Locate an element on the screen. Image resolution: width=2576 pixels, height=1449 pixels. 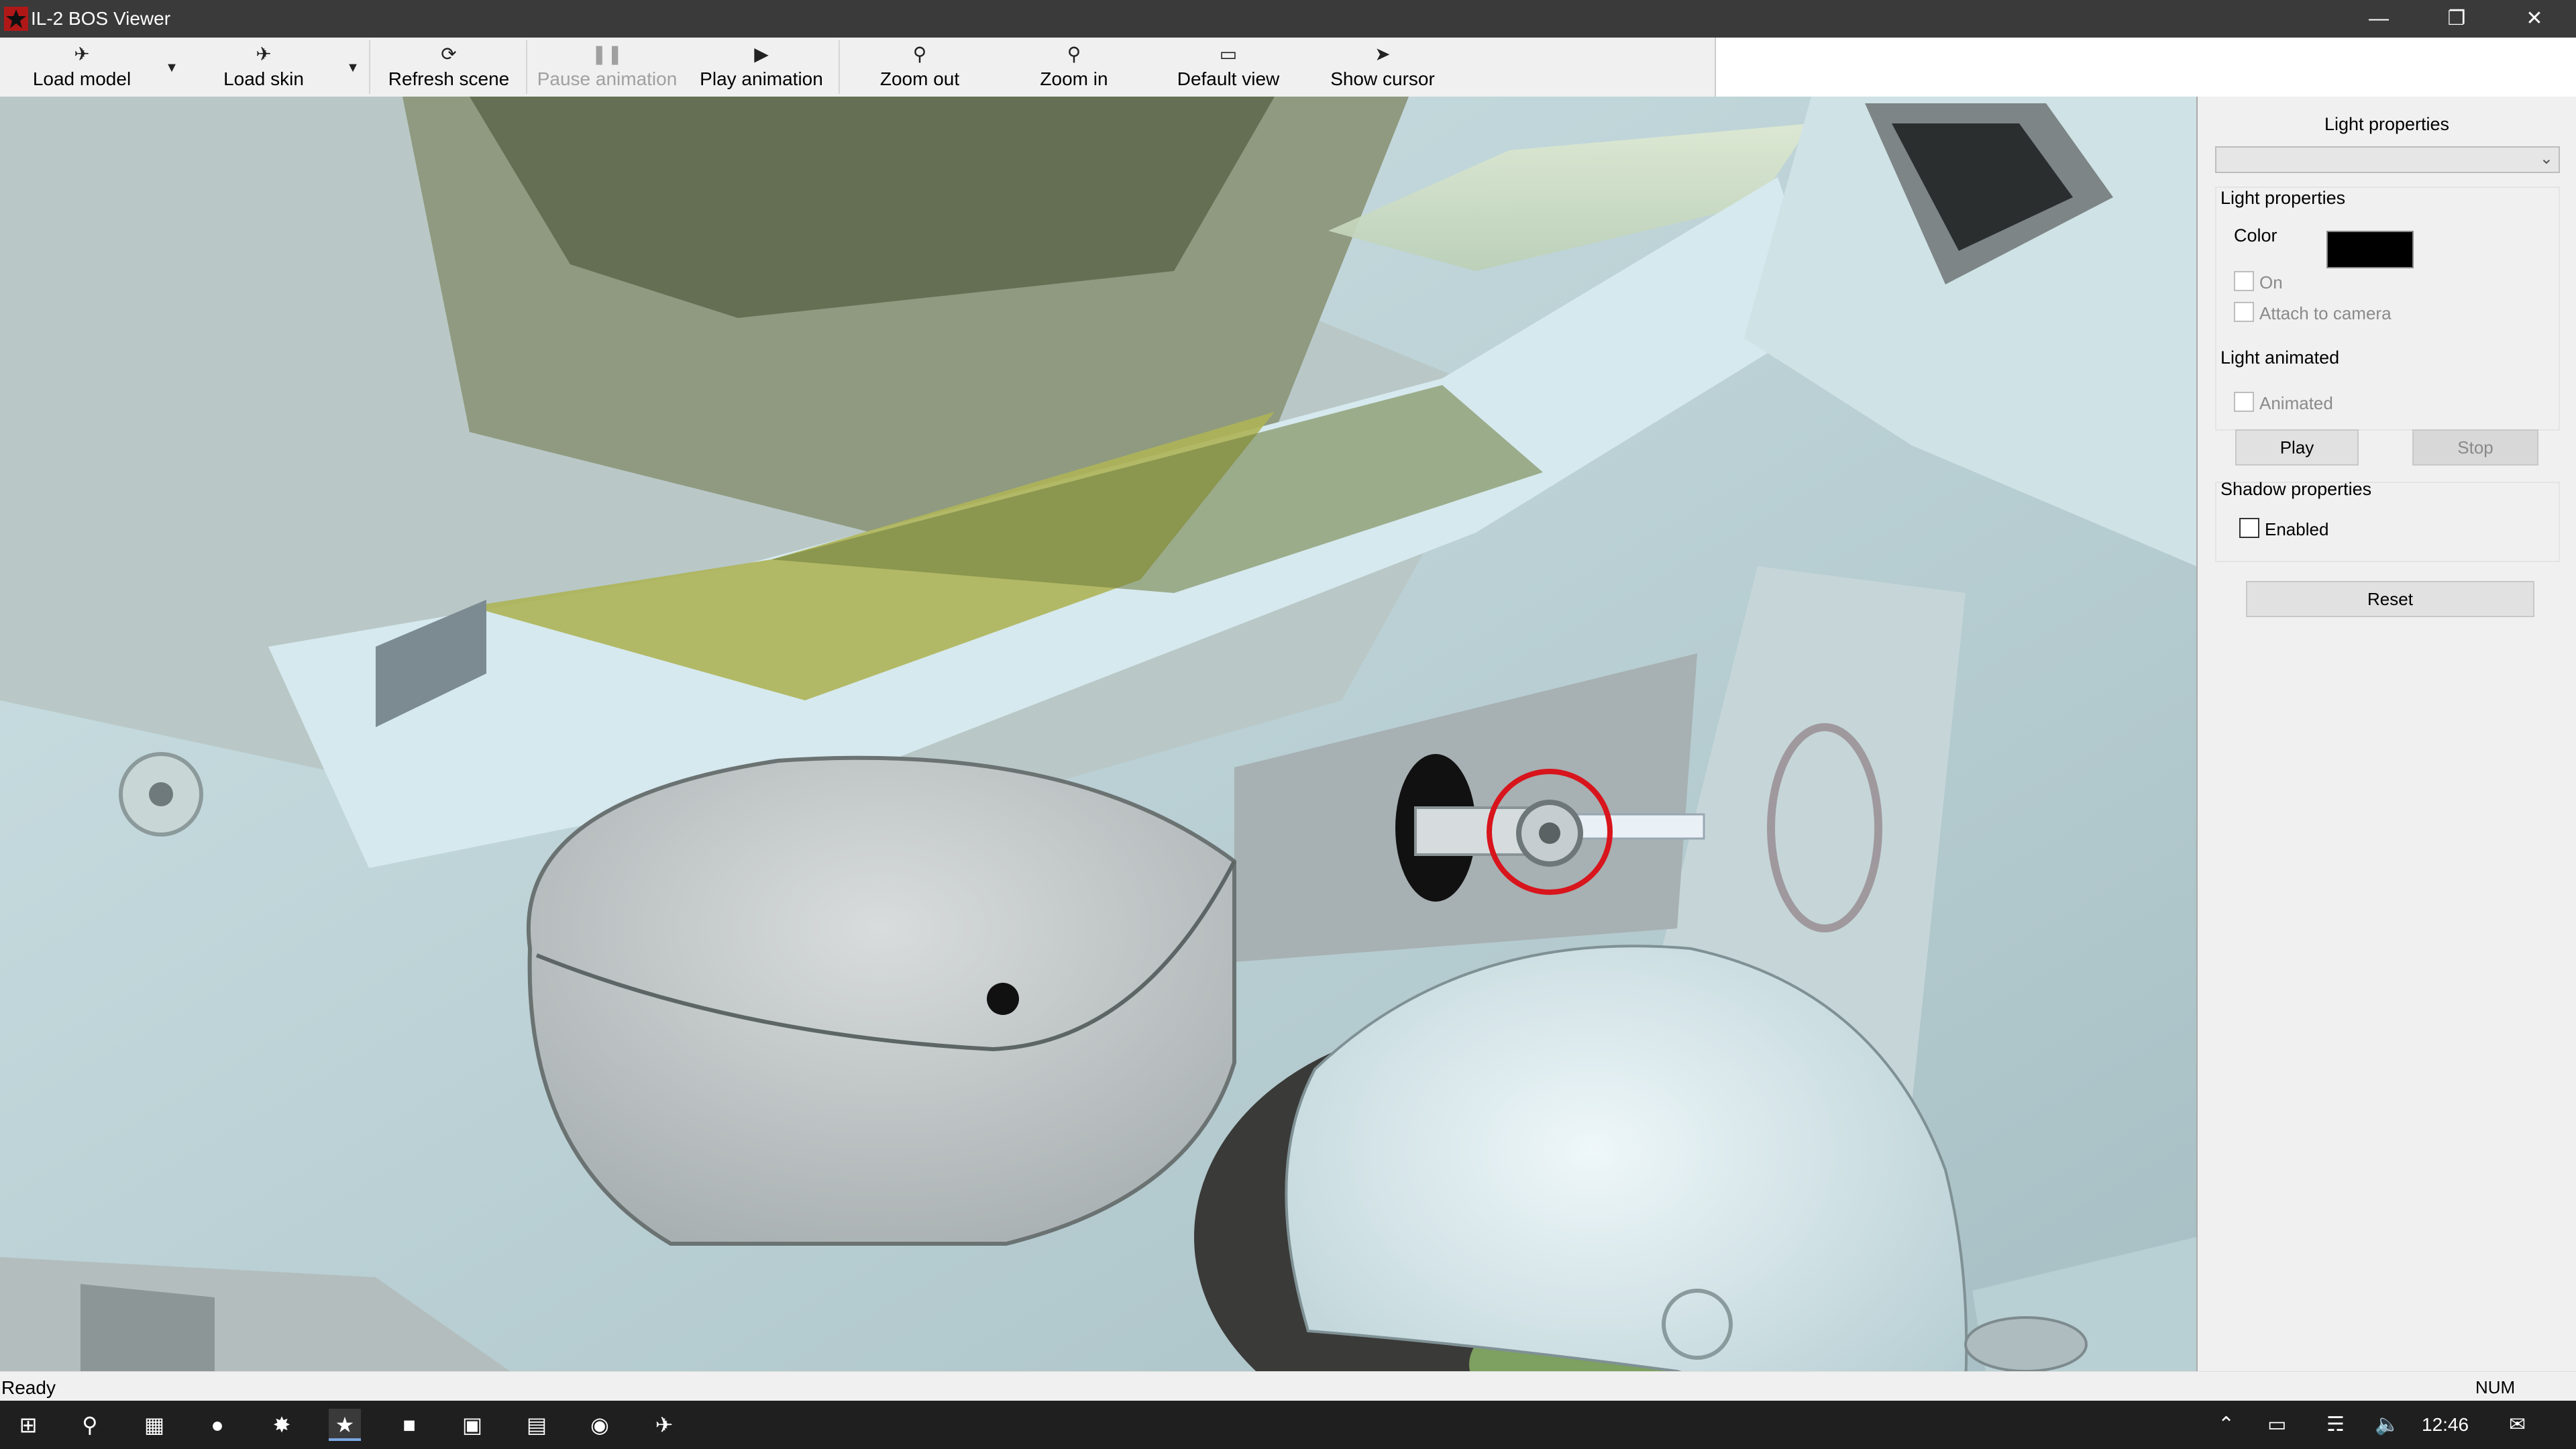
app-logo-icon is located at coordinates (16, 19).